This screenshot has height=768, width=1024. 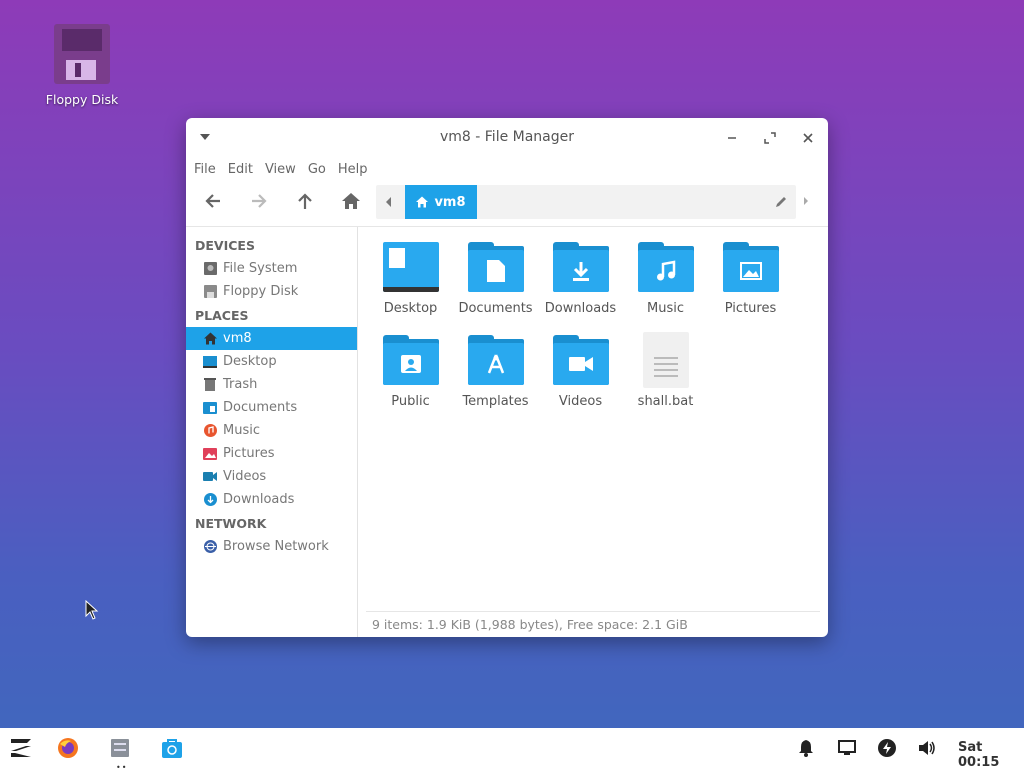 I want to click on file-item-music: Music, so click(x=665, y=283).